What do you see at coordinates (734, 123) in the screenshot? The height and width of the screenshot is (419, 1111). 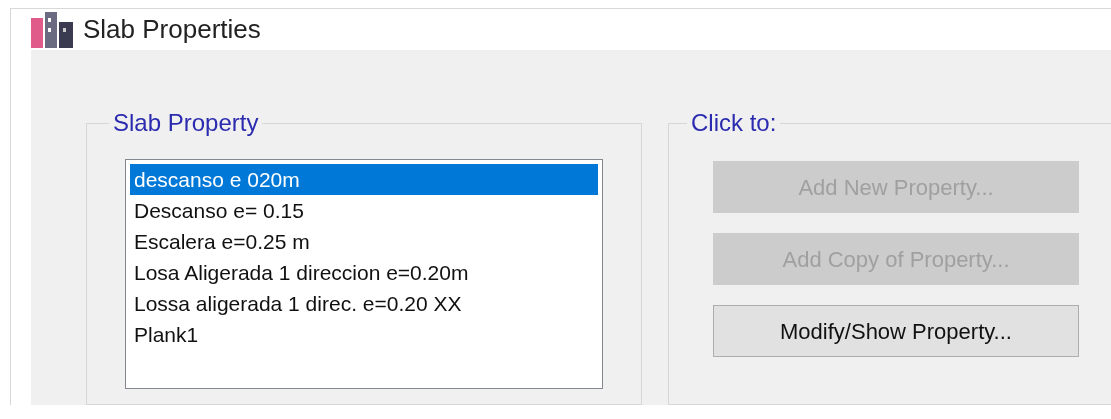 I see `group-title: Click to:` at bounding box center [734, 123].